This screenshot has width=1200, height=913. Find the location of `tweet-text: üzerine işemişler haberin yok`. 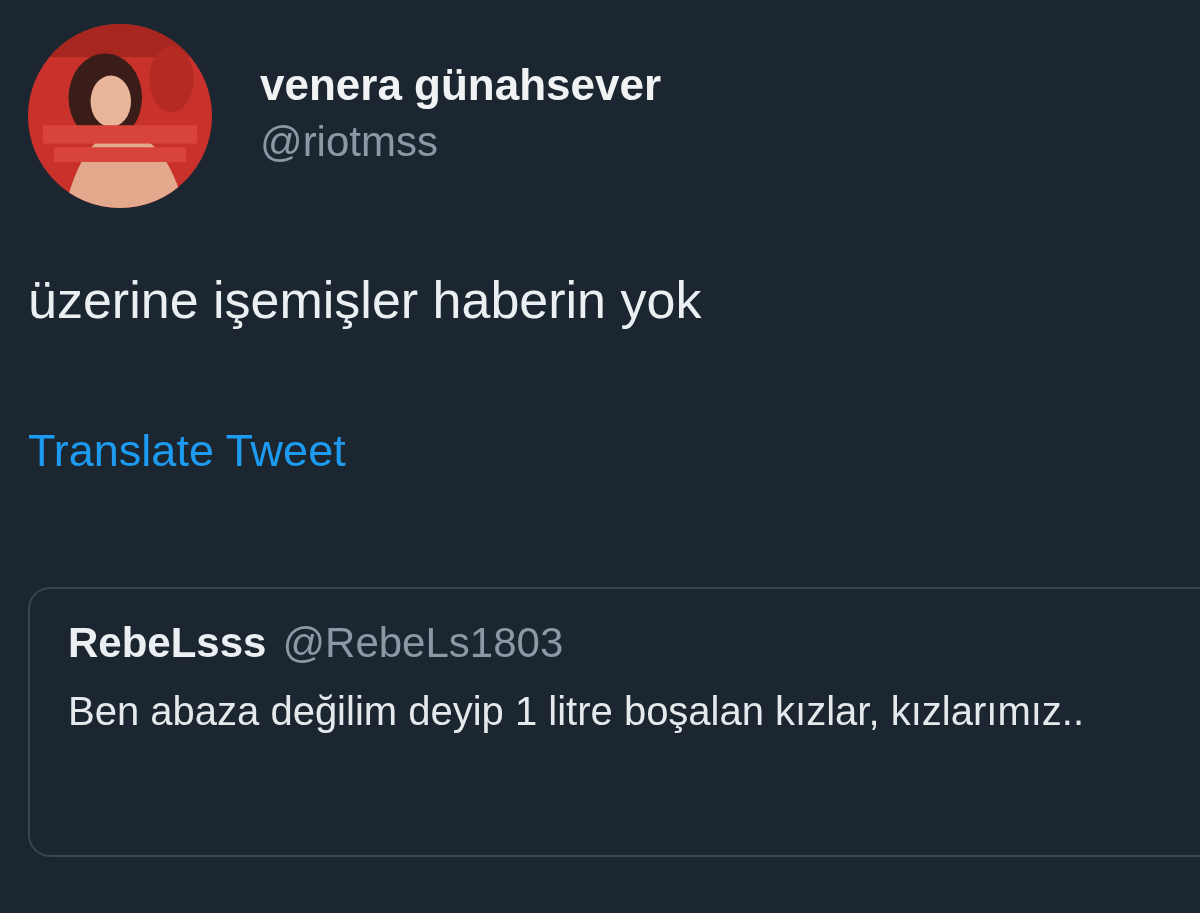

tweet-text: üzerine işemişler haberin yok is located at coordinates (365, 300).